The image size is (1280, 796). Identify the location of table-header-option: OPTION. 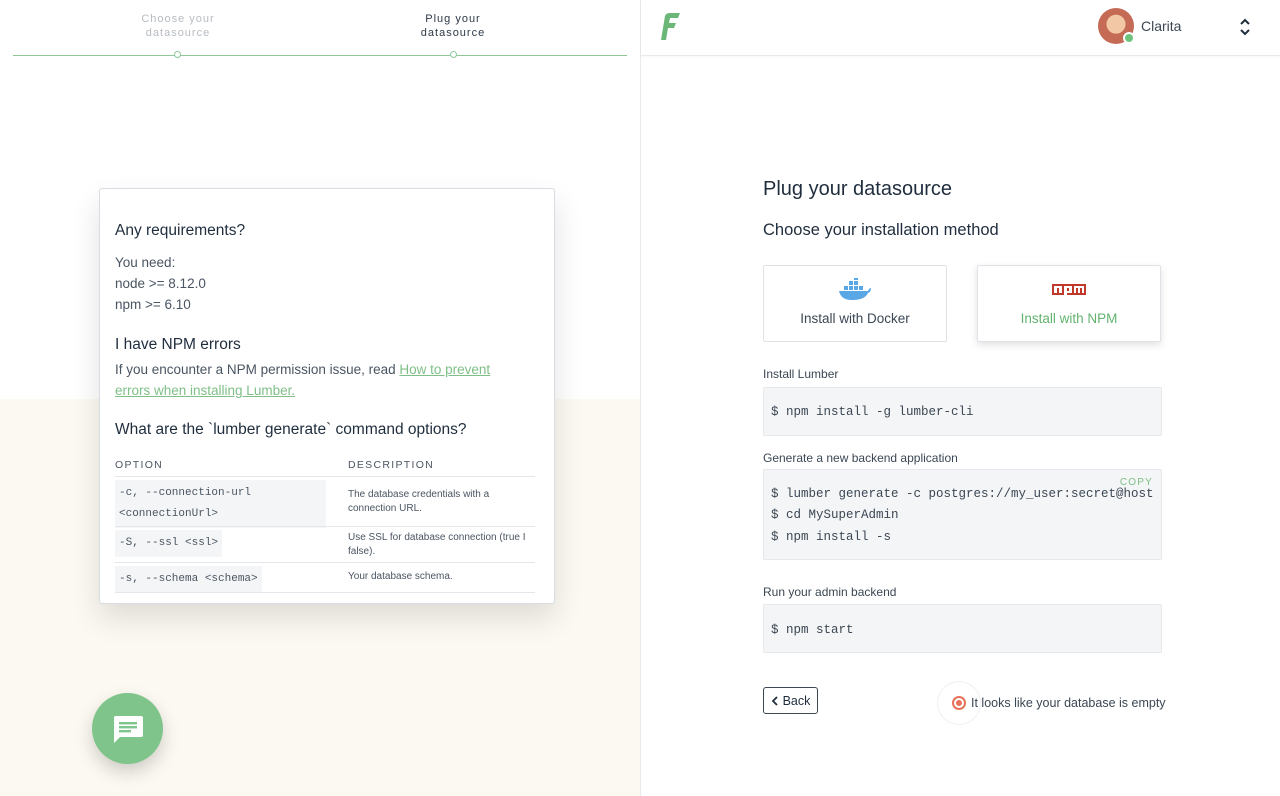
(139, 465).